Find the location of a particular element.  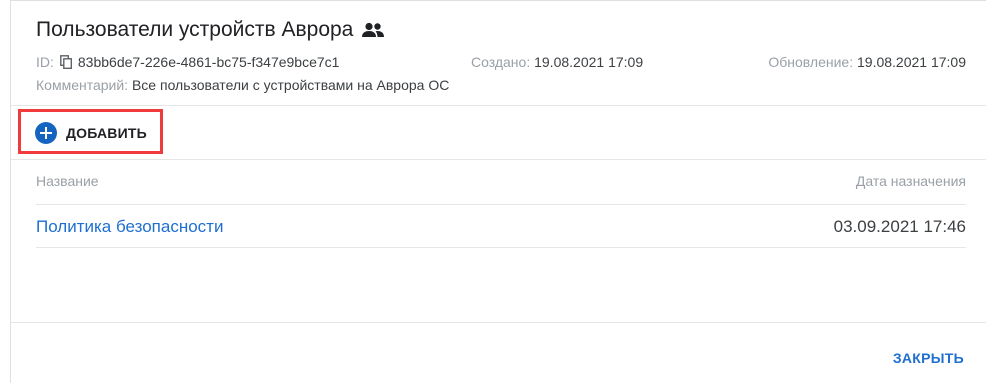

updated-value: 19.08.2021 17:09 is located at coordinates (911, 62).